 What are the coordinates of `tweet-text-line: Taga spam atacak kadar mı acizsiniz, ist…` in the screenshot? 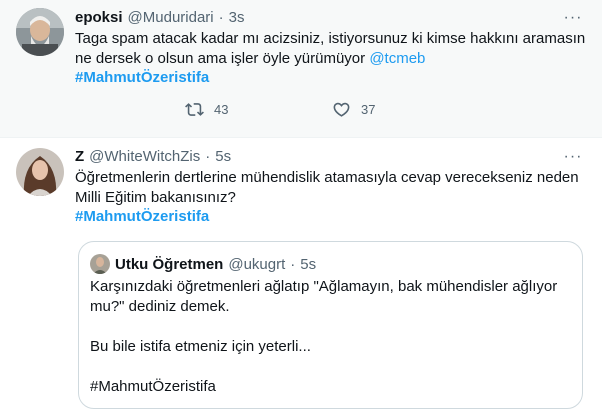 It's located at (330, 38).